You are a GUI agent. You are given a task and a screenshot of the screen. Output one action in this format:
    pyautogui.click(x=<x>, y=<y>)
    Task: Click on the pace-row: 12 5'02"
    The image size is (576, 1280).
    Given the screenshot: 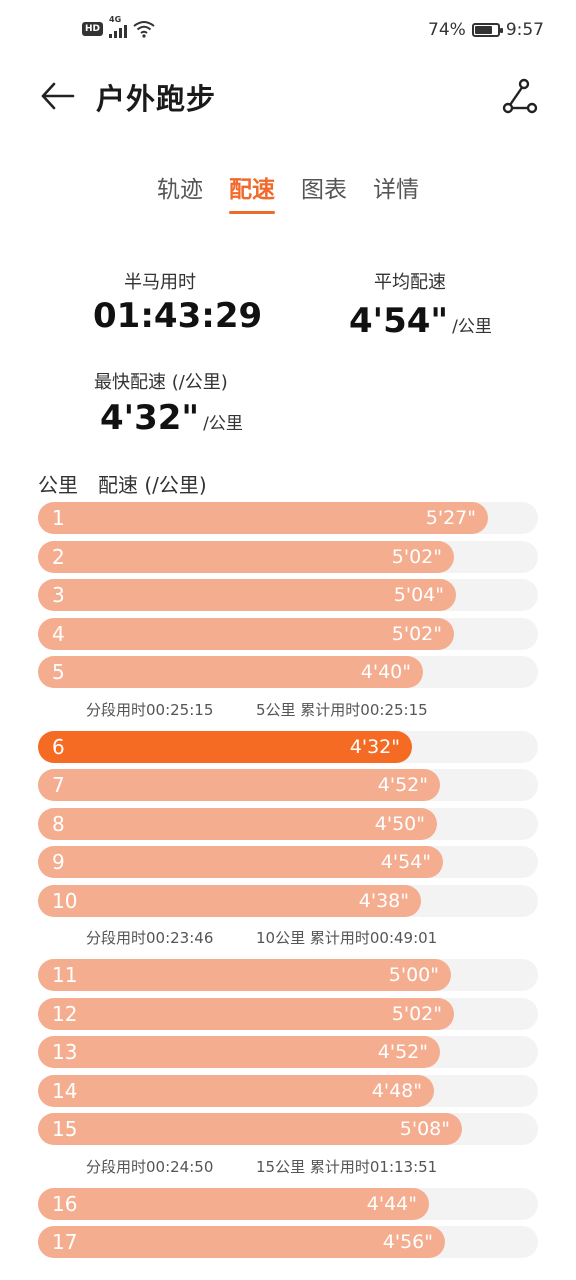 What is the action you would take?
    pyautogui.click(x=288, y=1013)
    